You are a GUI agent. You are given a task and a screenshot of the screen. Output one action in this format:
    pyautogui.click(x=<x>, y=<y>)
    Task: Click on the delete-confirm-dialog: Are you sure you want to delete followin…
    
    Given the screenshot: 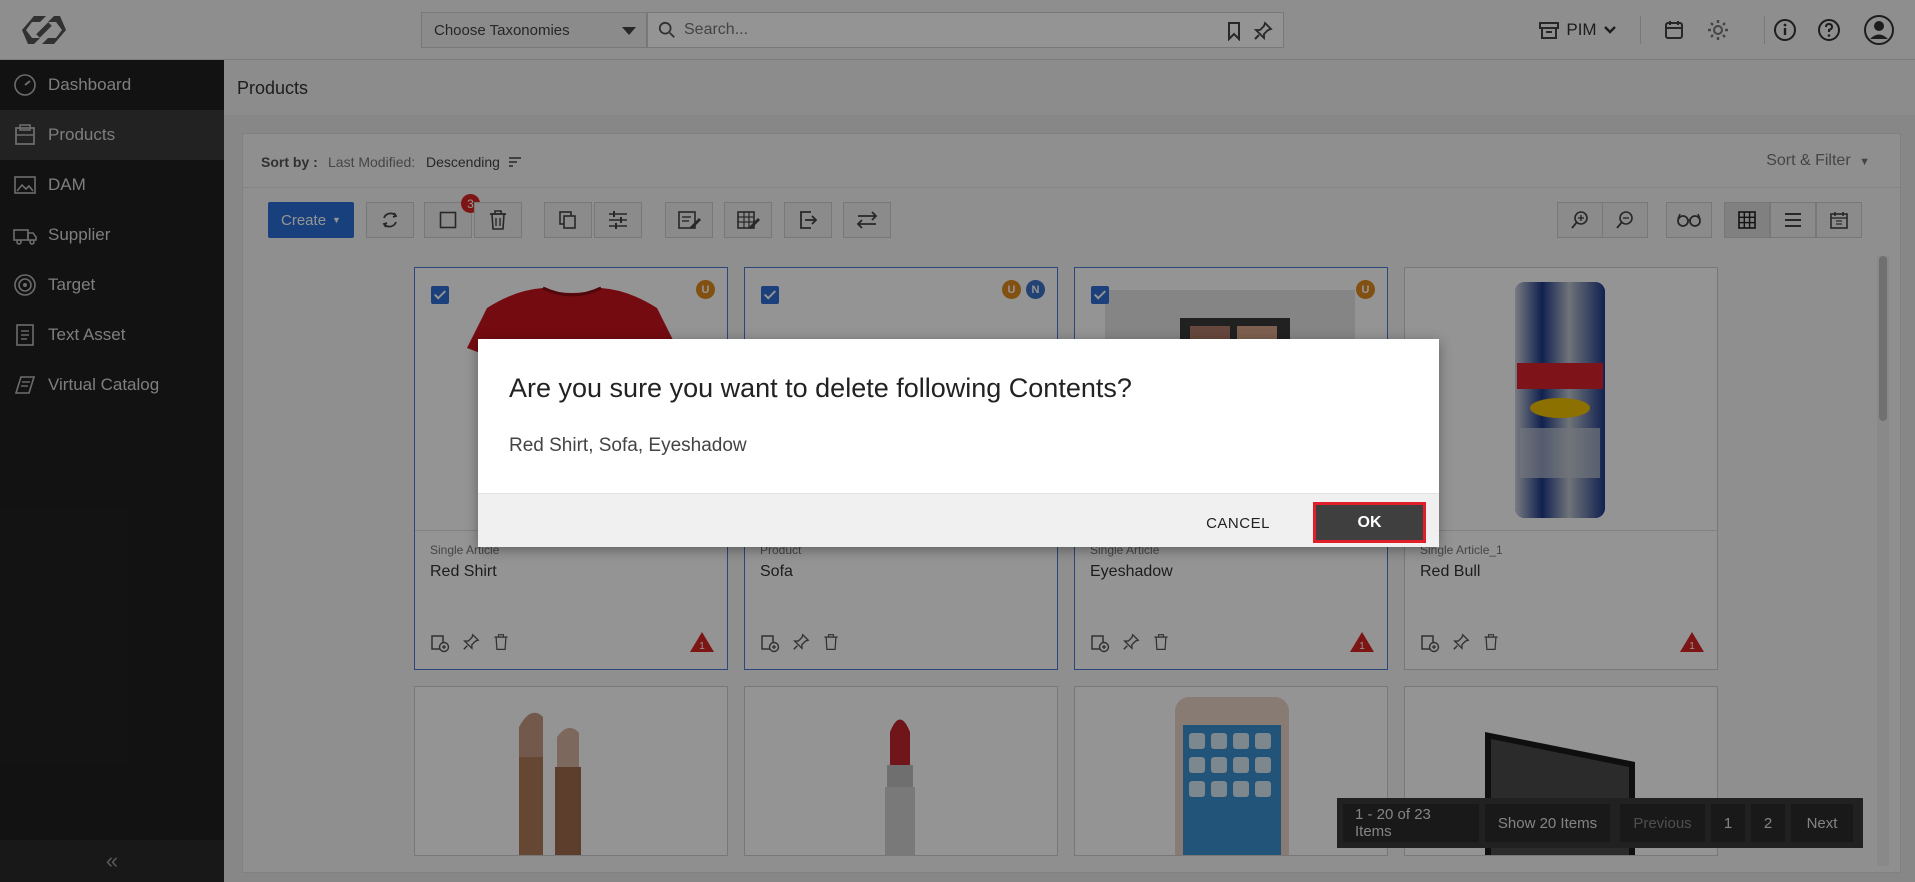 What is the action you would take?
    pyautogui.click(x=958, y=443)
    